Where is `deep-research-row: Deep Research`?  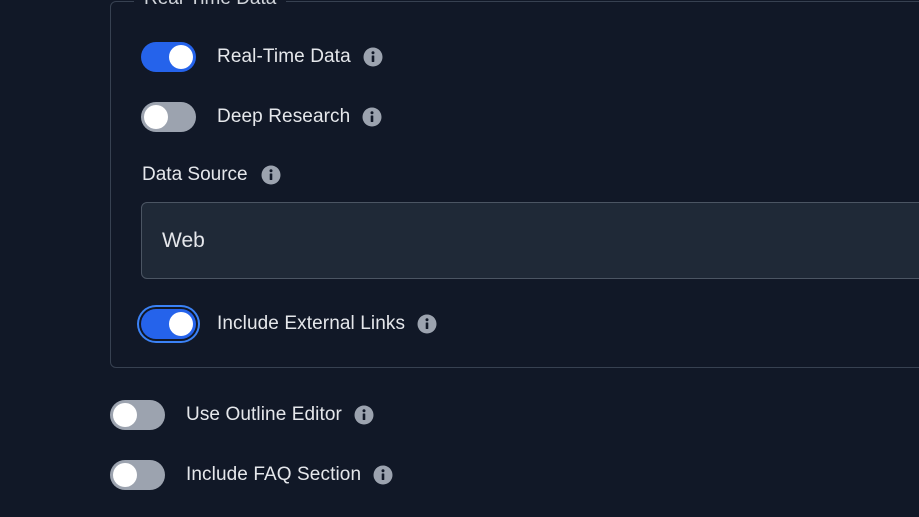
deep-research-row: Deep Research is located at coordinates (261, 117).